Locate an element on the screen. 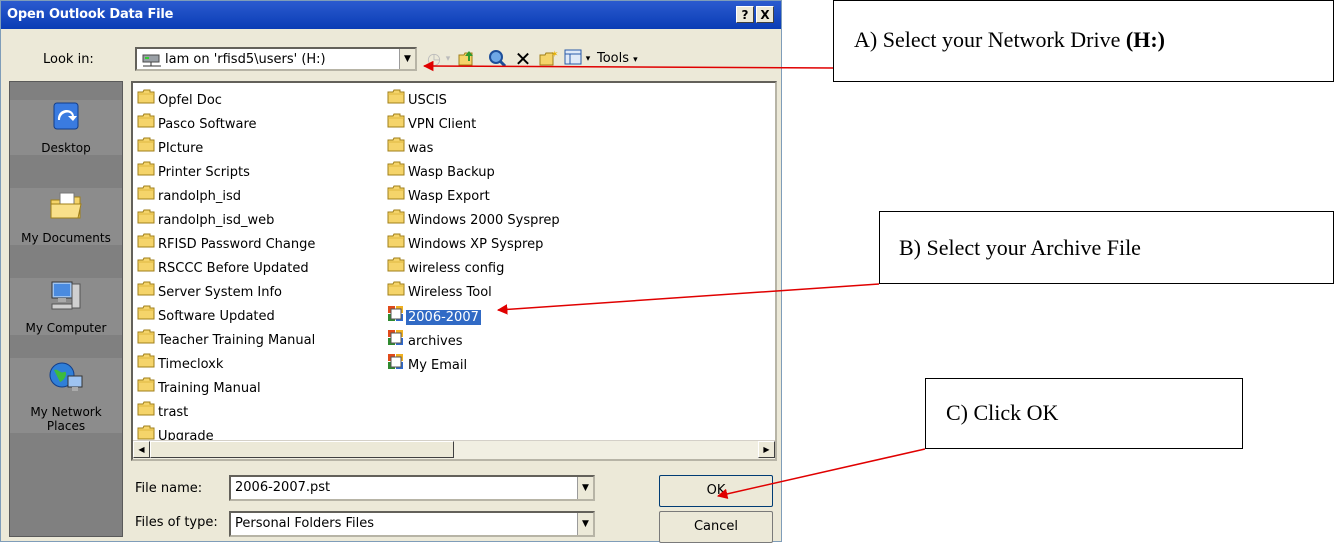 Image resolution: width=1341 pixels, height=543 pixels. arrow-b is located at coordinates (688, 299).